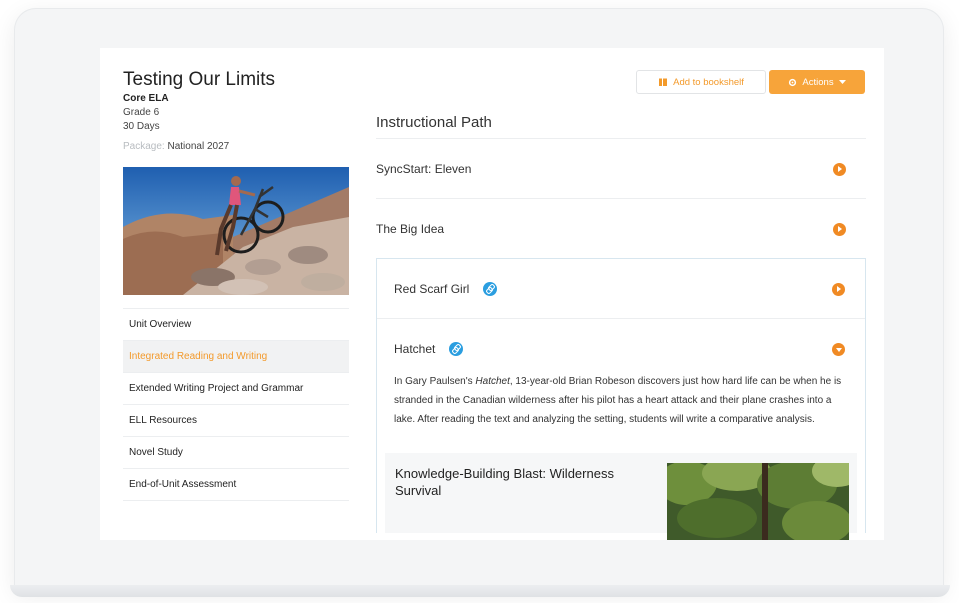 This screenshot has height=603, width=959. I want to click on actions-label: Actions, so click(818, 82).